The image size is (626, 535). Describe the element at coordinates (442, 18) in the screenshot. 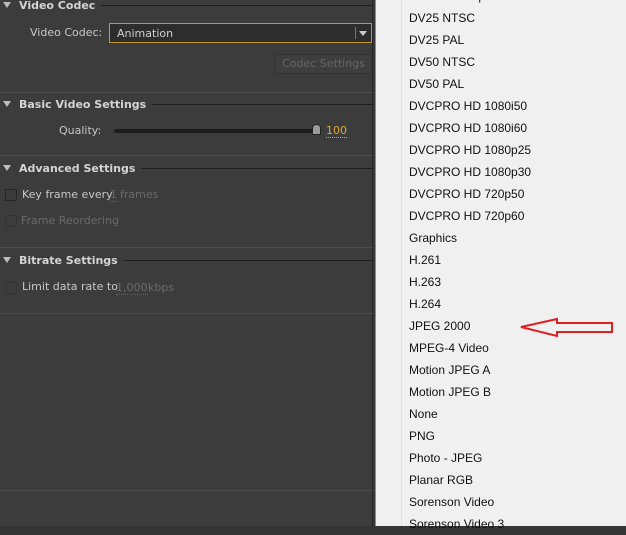

I see `dropdown-item: DV25 NTSC` at that location.